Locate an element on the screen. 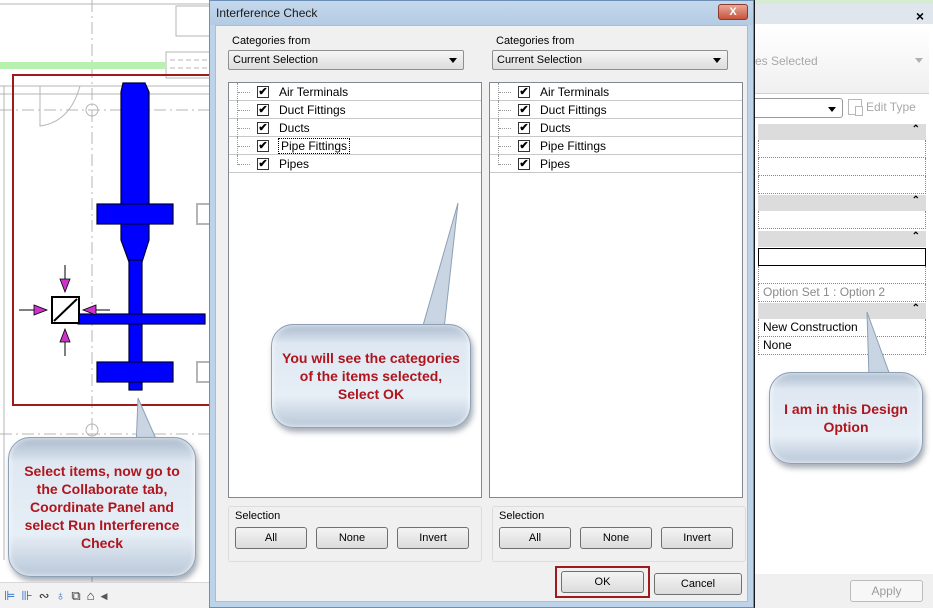  invert-button-left: Invert is located at coordinates (433, 538).